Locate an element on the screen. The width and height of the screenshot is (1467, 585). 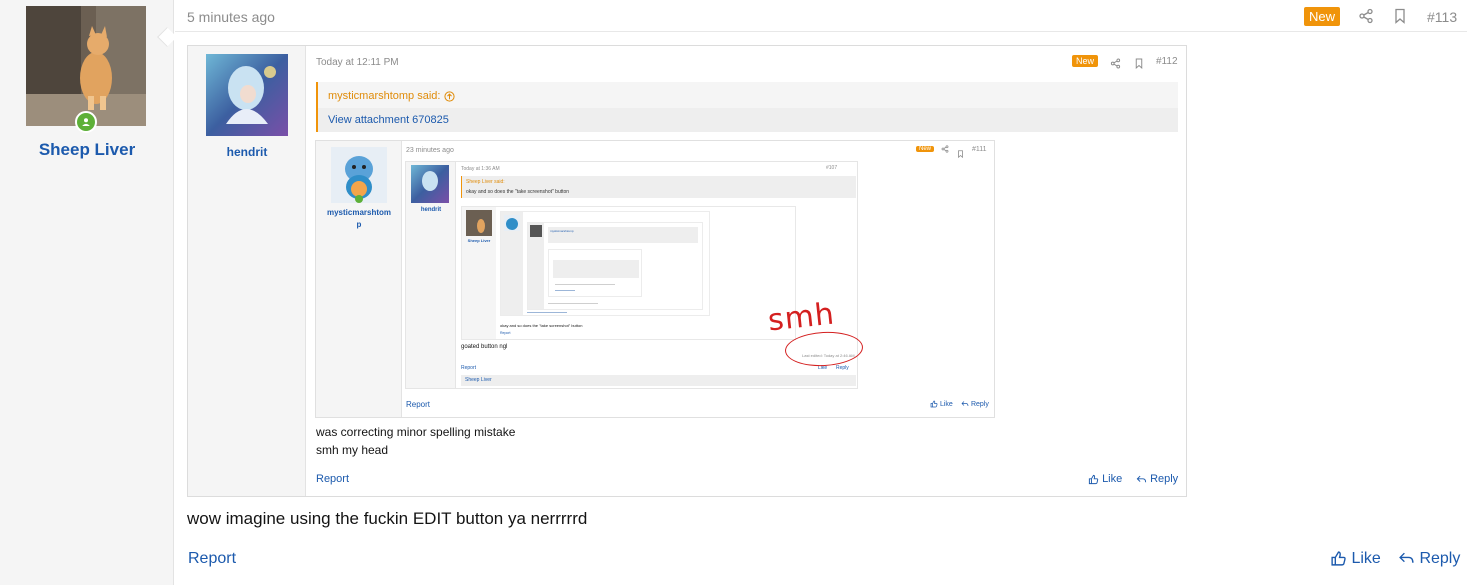
post-meta-row: 5 minutes ago New #113 is located at coordinates (821, 16).